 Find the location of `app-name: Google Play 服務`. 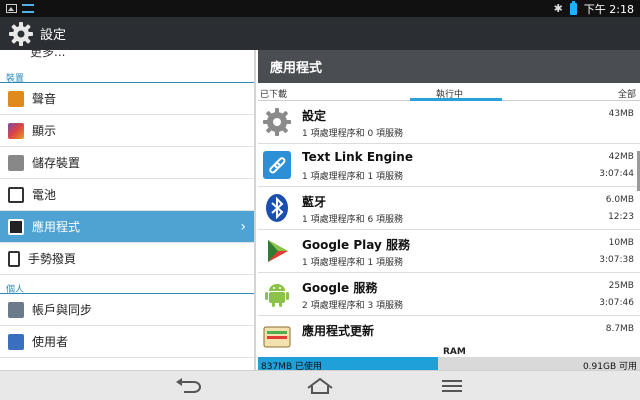

app-name: Google Play 服務 is located at coordinates (356, 245).